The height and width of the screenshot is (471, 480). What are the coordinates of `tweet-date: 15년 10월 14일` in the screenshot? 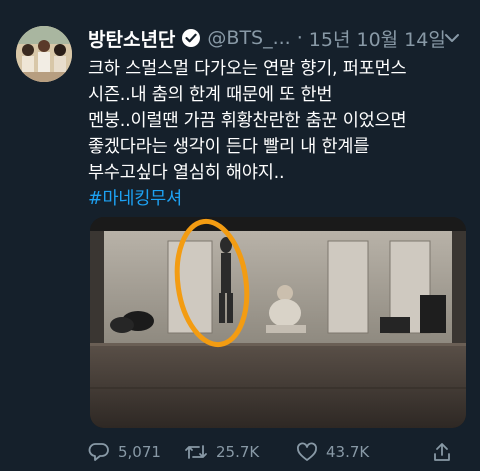 It's located at (377, 38).